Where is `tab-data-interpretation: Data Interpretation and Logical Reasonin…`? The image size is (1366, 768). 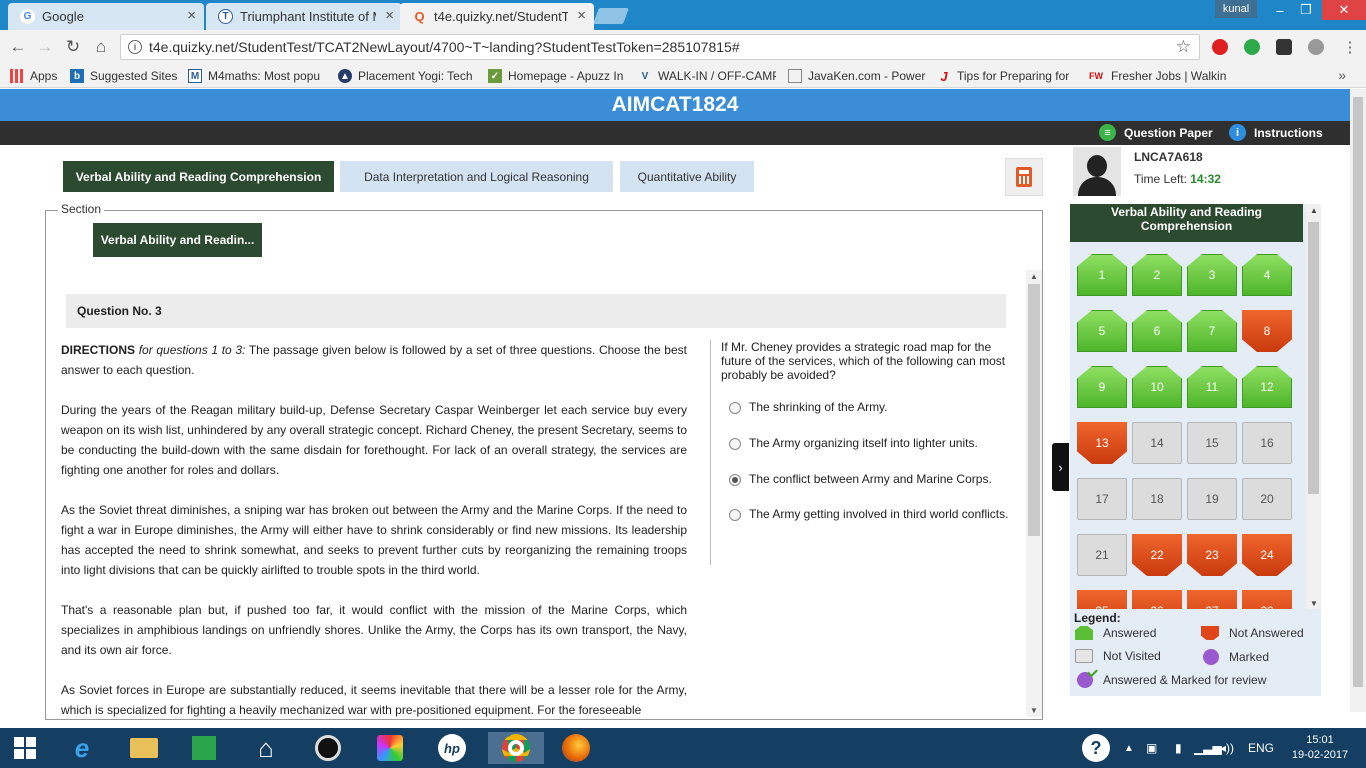
tab-data-interpretation: Data Interpretation and Logical Reasonin… is located at coordinates (476, 176).